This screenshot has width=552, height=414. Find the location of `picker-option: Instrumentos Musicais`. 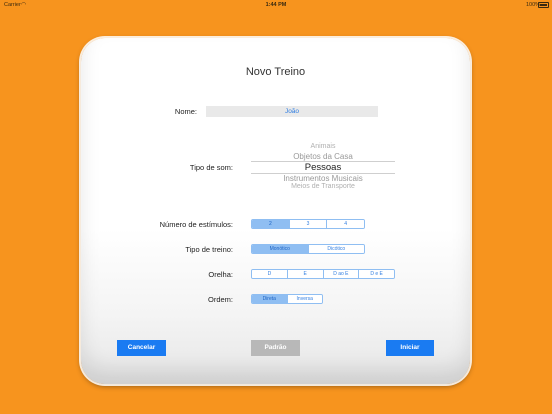

picker-option: Instrumentos Musicais is located at coordinates (323, 178).